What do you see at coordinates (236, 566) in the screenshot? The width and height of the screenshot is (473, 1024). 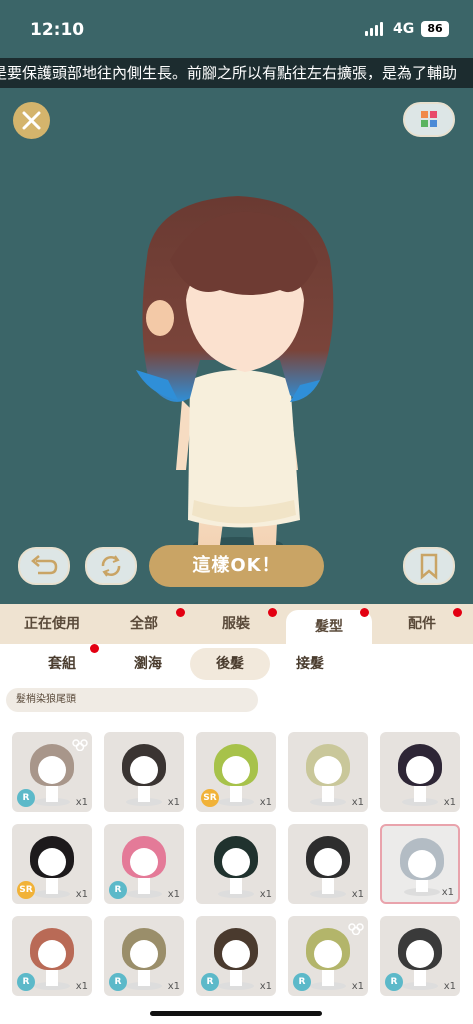 I see `confirm-button: 這樣OK！` at bounding box center [236, 566].